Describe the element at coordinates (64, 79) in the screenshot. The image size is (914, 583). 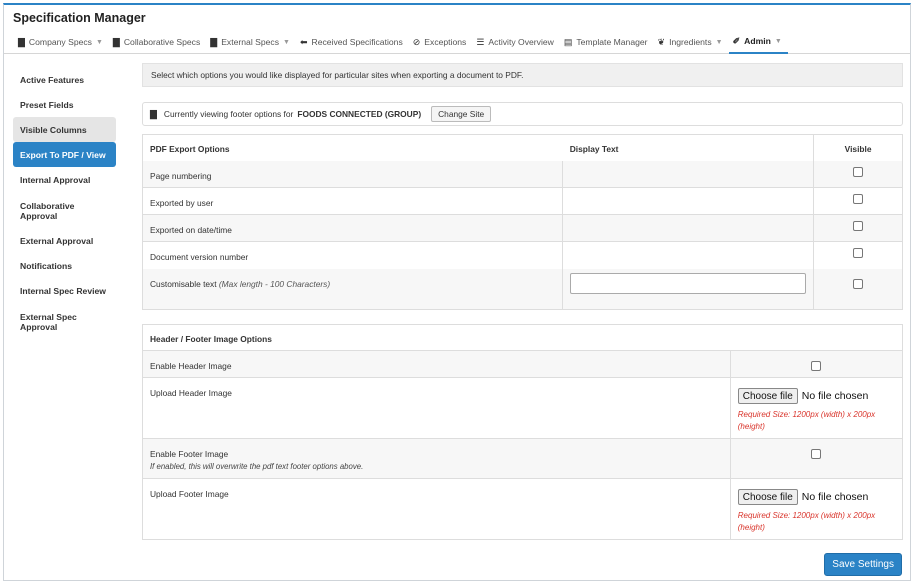
I see `sidebar-item-active-features: Active Features` at that location.